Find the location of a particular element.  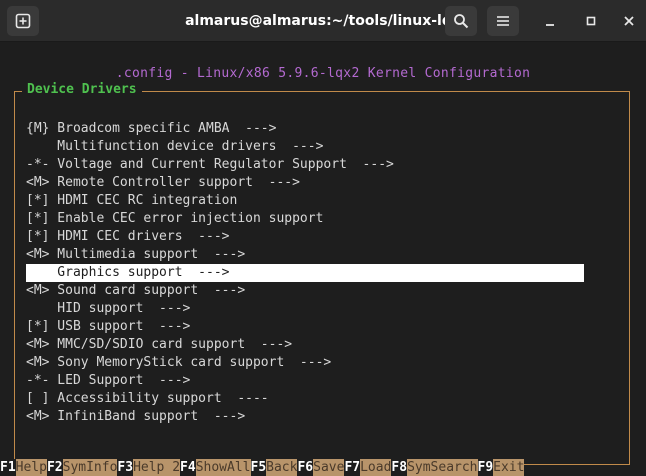

fkey-label: ShowAll is located at coordinates (223, 467).